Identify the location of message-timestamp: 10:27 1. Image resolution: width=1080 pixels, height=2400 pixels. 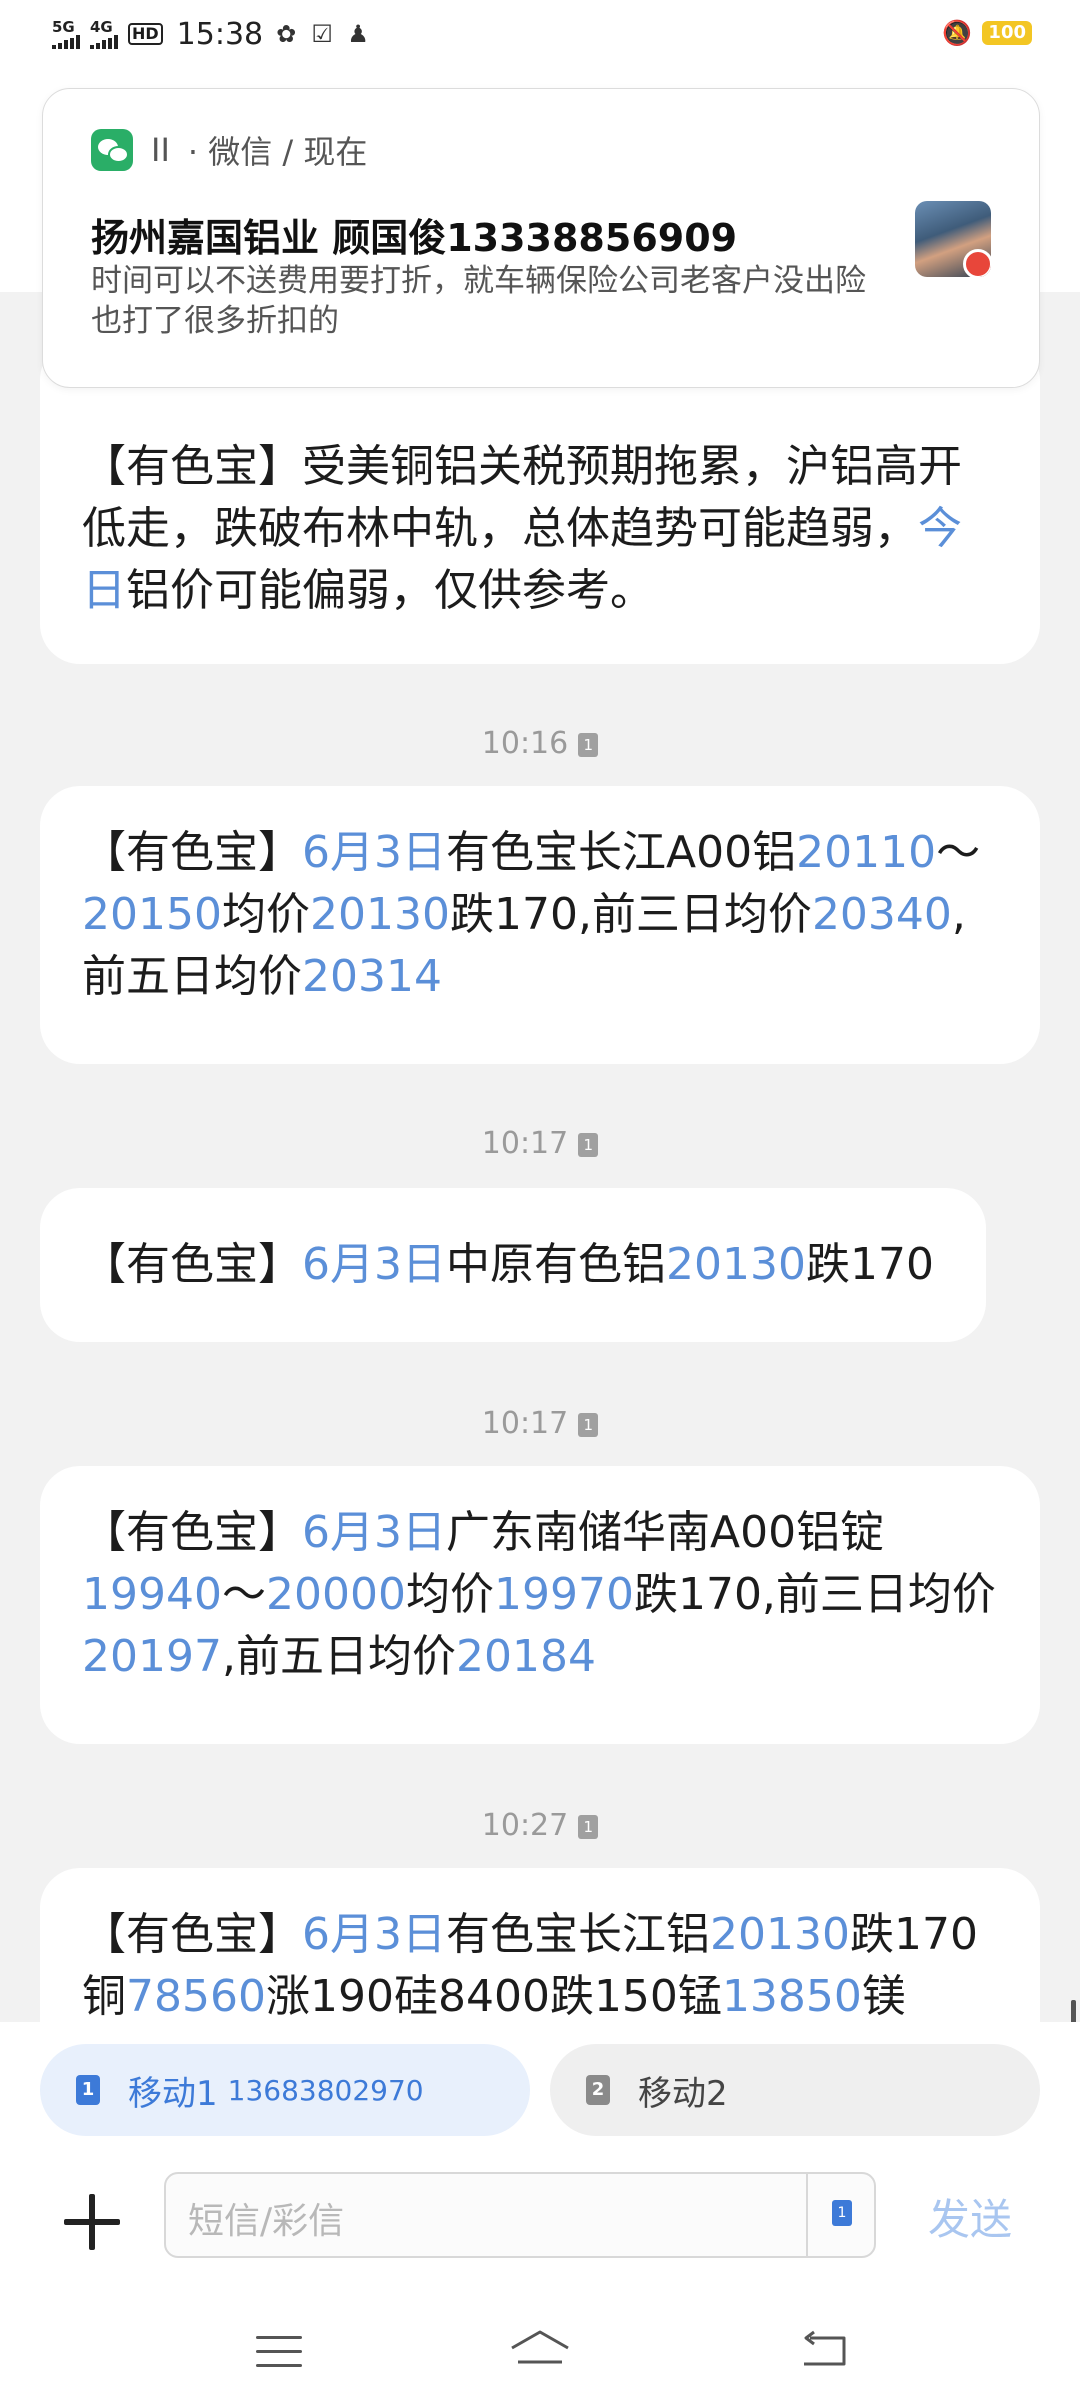
(540, 1825).